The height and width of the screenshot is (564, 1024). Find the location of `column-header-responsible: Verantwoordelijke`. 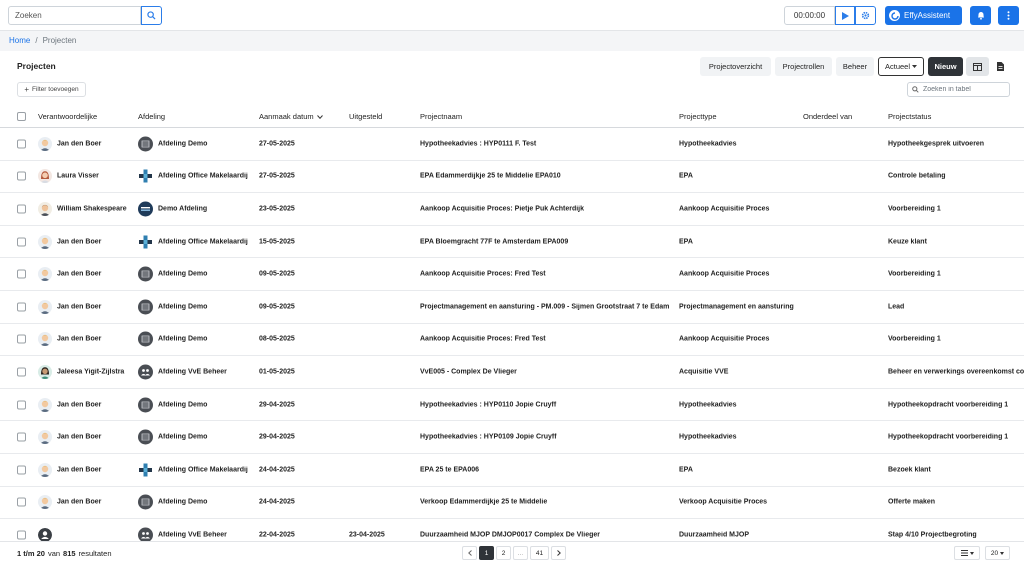

column-header-responsible: Verantwoordelijke is located at coordinates (67, 116).